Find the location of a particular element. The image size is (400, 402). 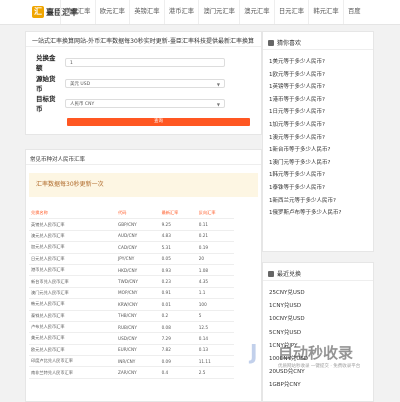

list-item: 10CNY兑USD is located at coordinates (288, 319).